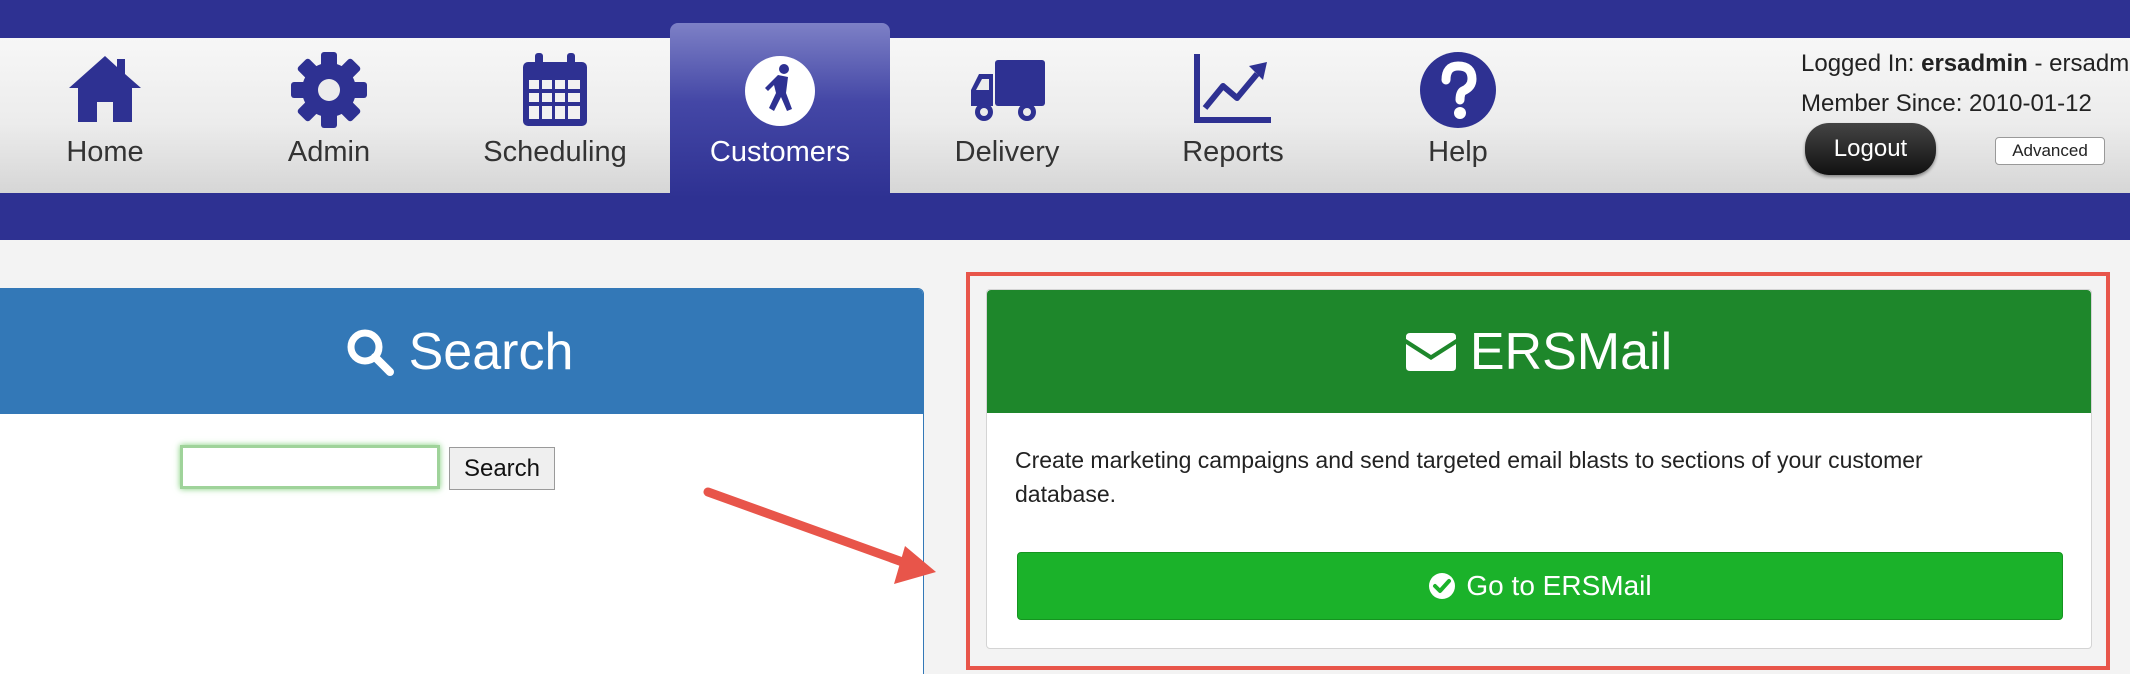  Describe the element at coordinates (1946, 103) in the screenshot. I see `member-since: Member Since: 2010-01-12` at that location.